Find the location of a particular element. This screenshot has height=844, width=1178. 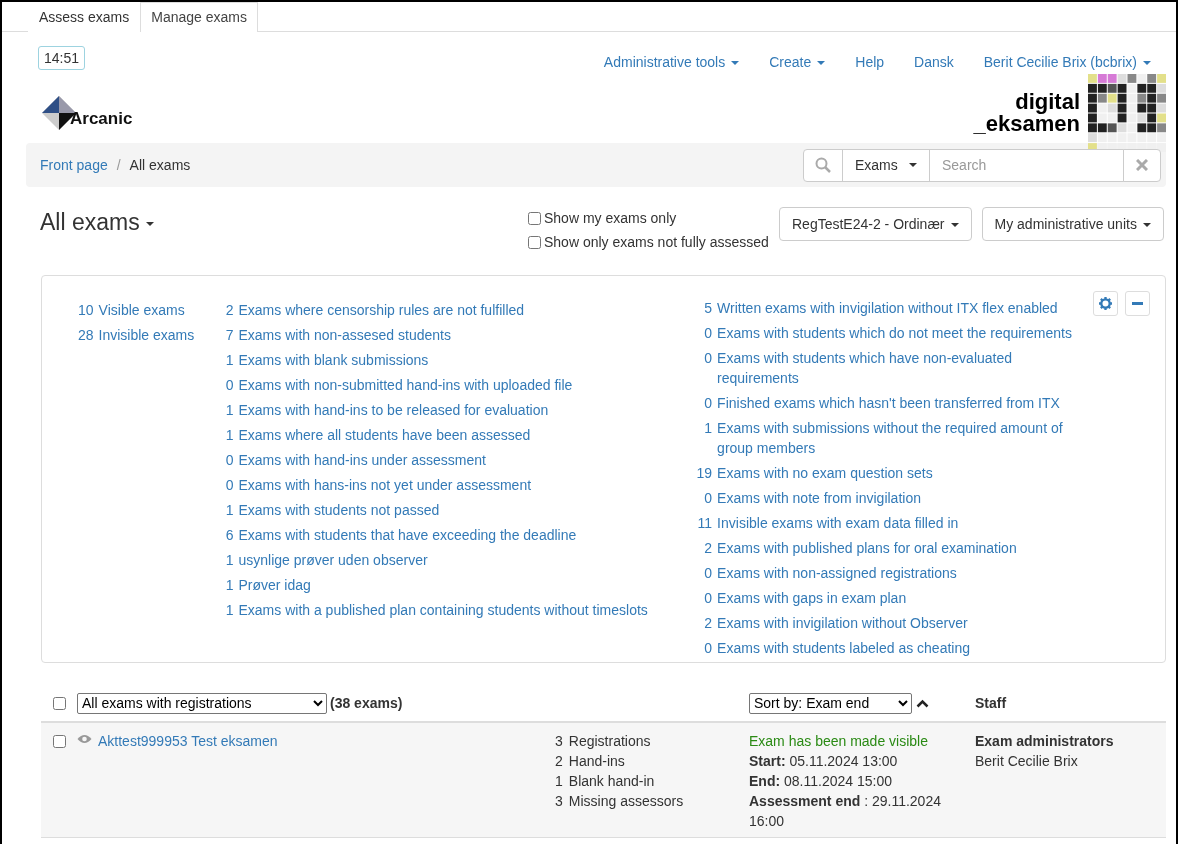

summary-link: usynlige prøver uden observer is located at coordinates (467, 560).